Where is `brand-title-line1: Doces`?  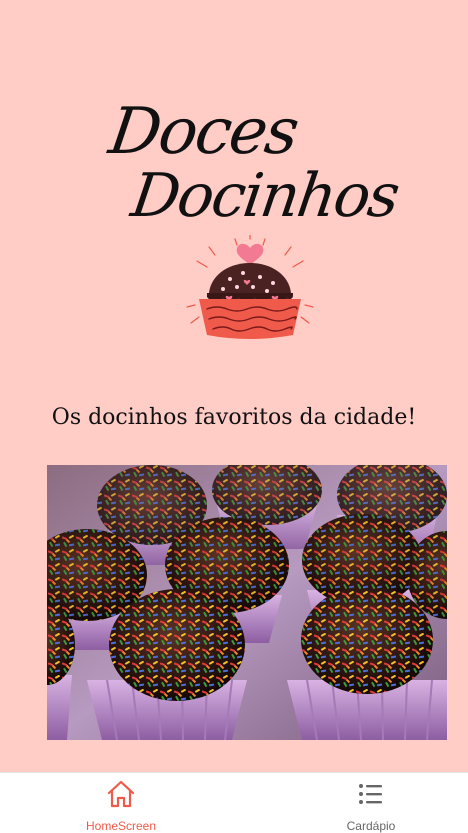 brand-title-line1: Doces is located at coordinates (203, 132).